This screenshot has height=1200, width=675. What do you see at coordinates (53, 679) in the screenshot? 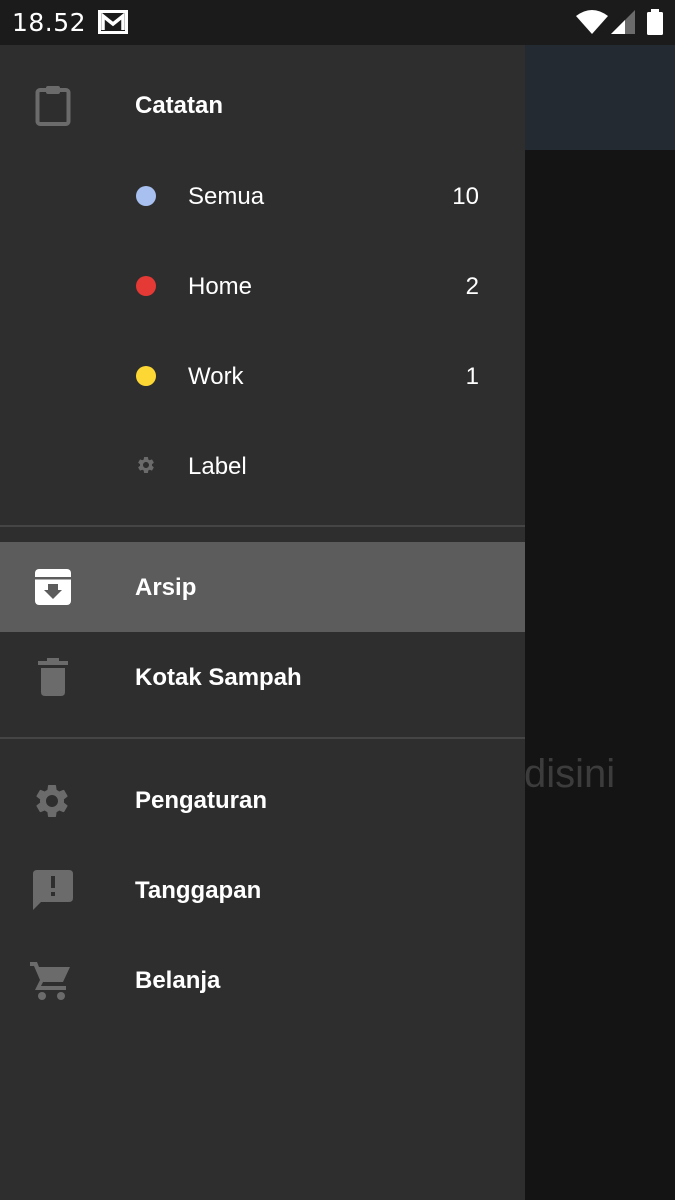
I see `trash-icon` at bounding box center [53, 679].